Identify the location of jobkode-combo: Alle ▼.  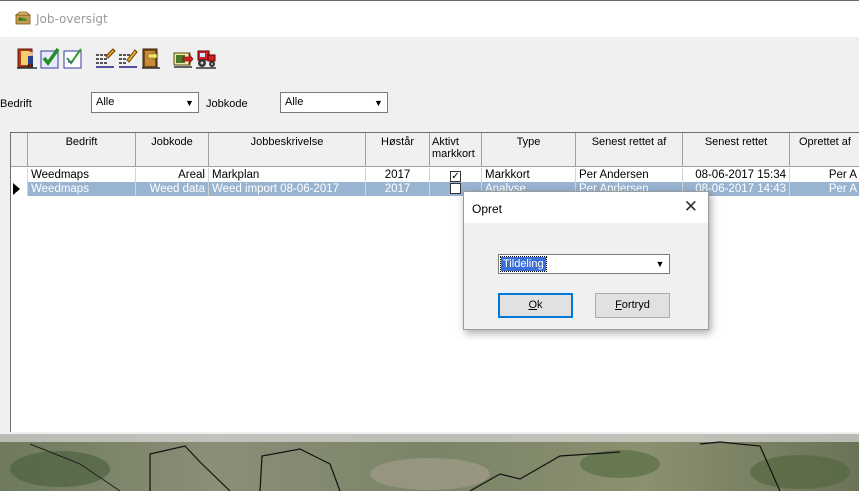
(334, 102).